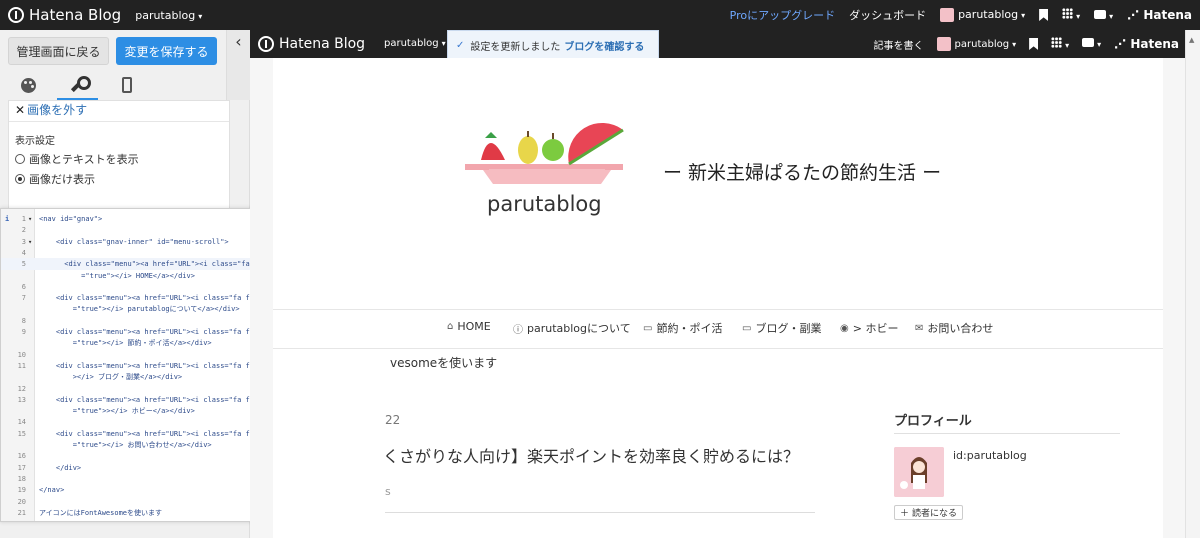 This screenshot has height=538, width=1200. I want to click on line-number: 21, so click(21, 512).